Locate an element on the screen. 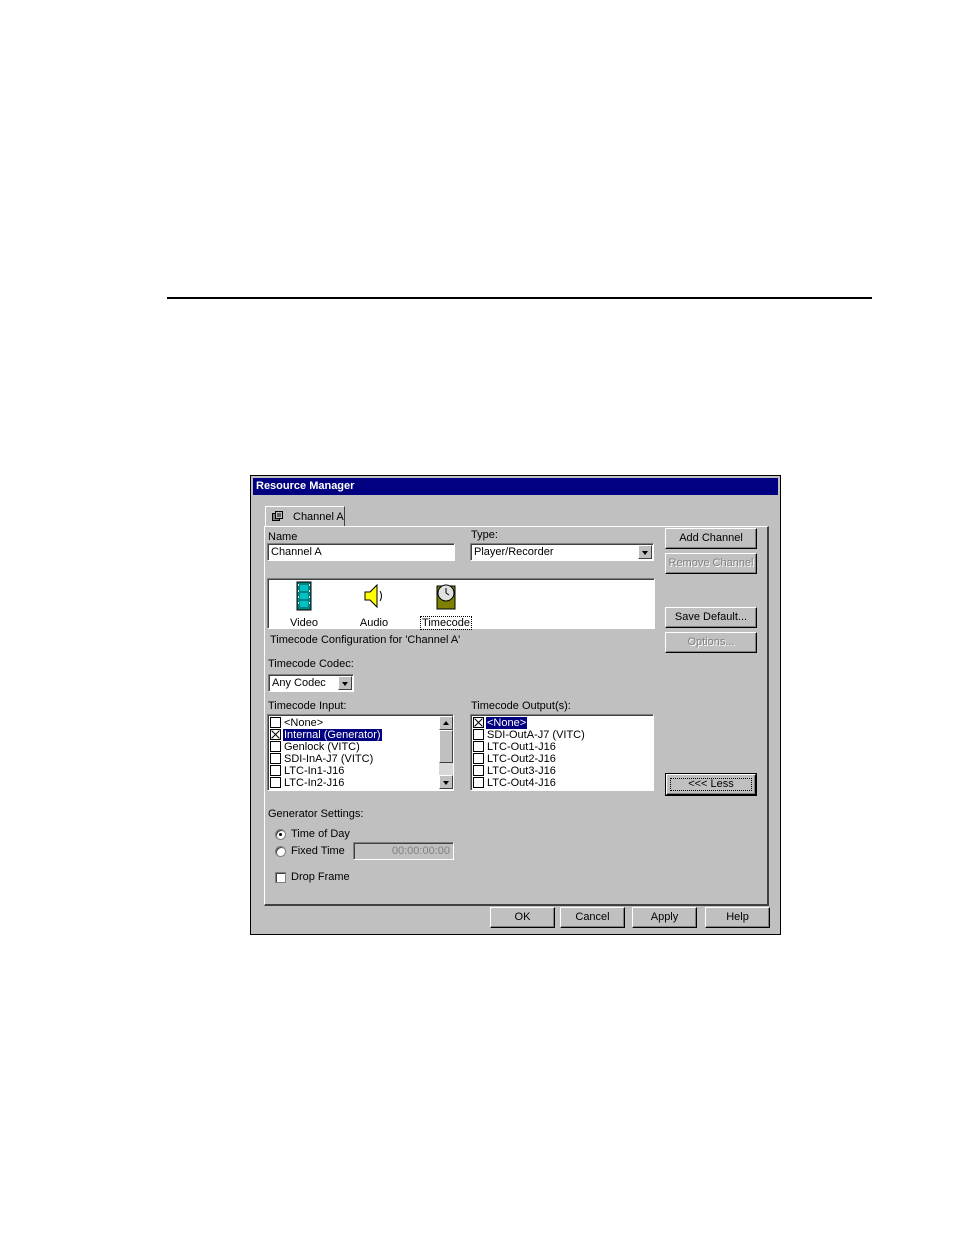 The height and width of the screenshot is (1235, 954). config-caption: Timecode Configuration for 'Channel A' is located at coordinates (365, 640).